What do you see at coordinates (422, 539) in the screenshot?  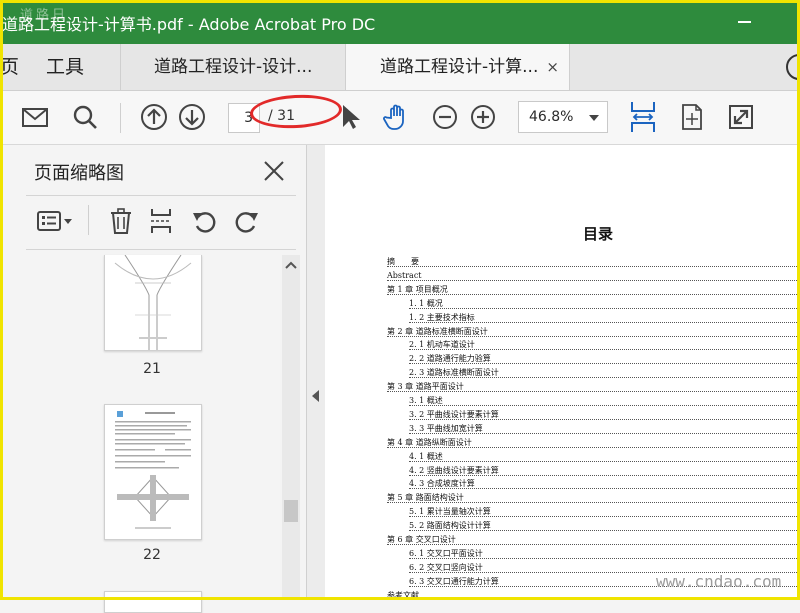 I see `toc-entry-text: 第 6 章 交叉口设计` at bounding box center [422, 539].